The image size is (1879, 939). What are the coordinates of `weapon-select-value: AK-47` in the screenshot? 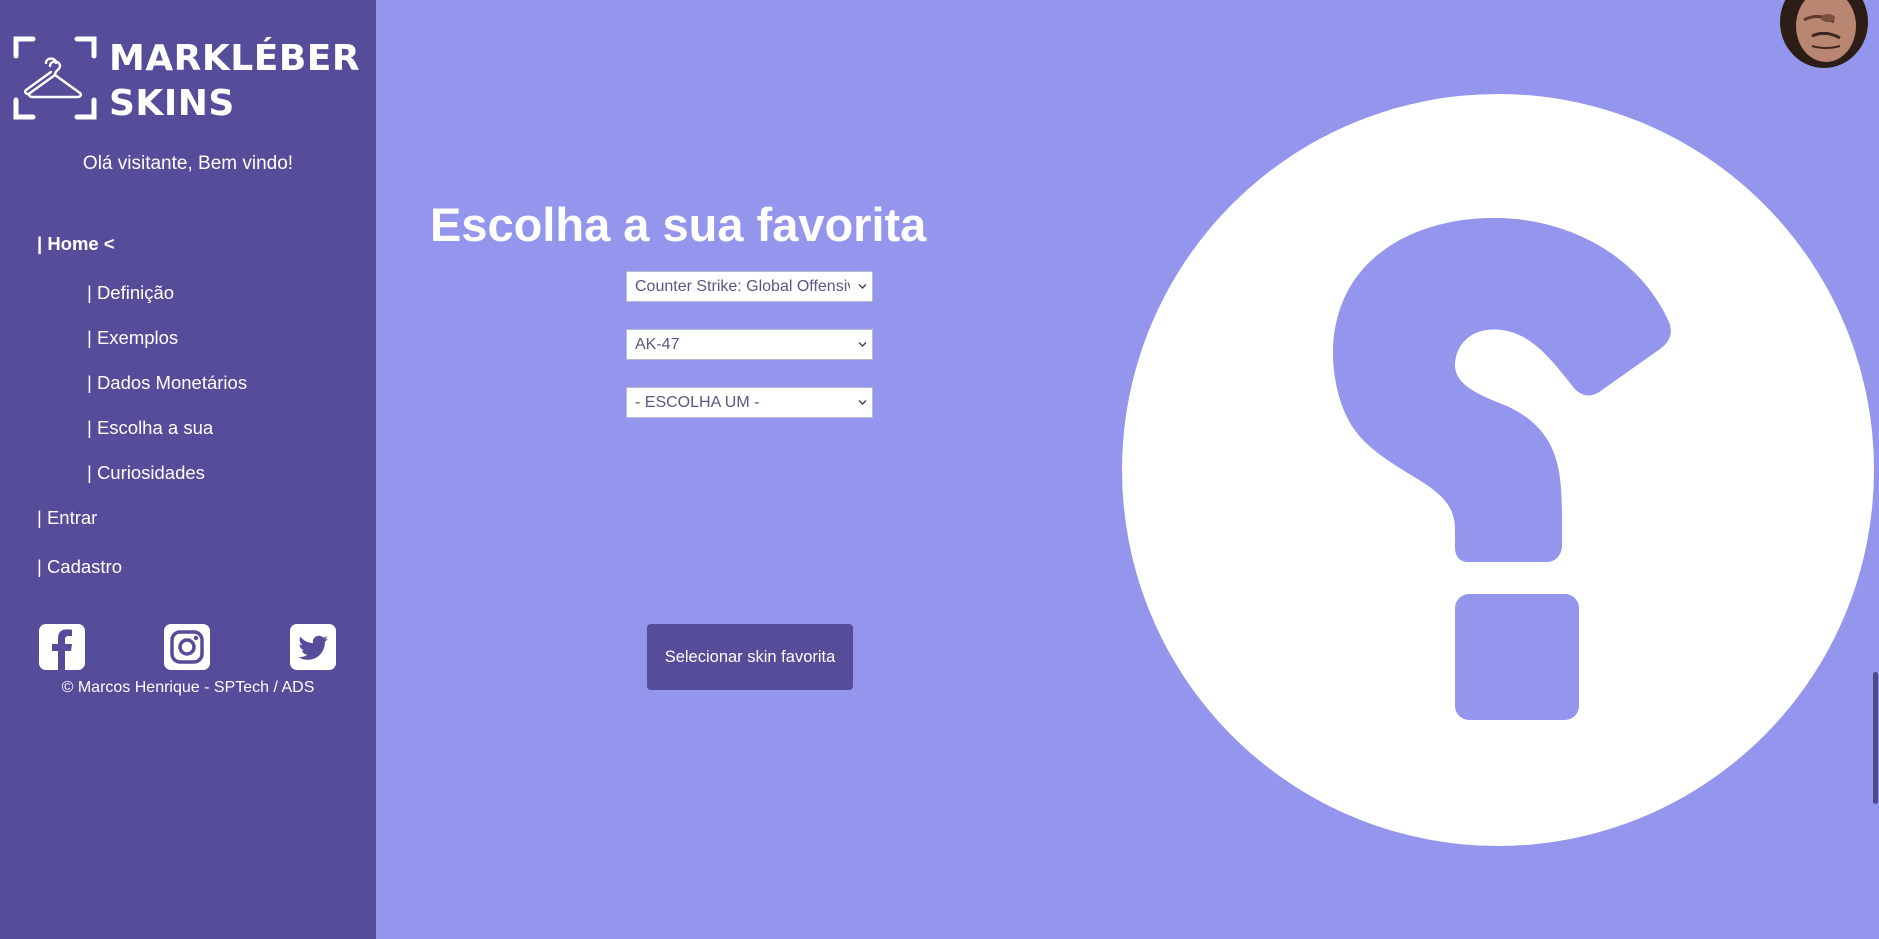 It's located at (657, 344).